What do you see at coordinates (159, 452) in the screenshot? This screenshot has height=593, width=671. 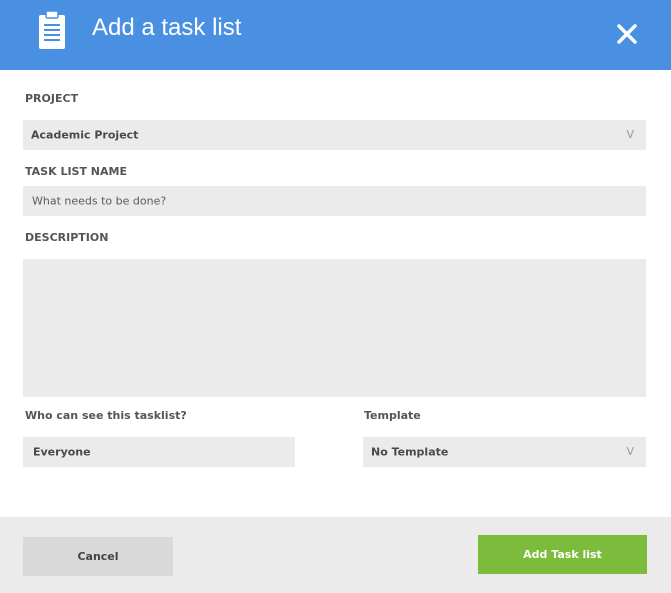 I see `visibility-select: Everyone` at bounding box center [159, 452].